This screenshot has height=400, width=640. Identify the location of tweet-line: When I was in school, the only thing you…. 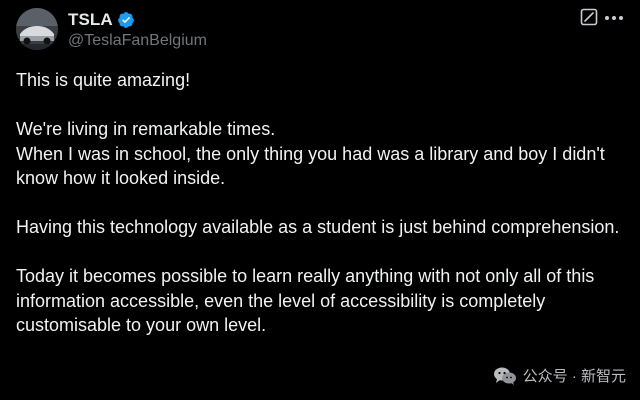
(310, 166).